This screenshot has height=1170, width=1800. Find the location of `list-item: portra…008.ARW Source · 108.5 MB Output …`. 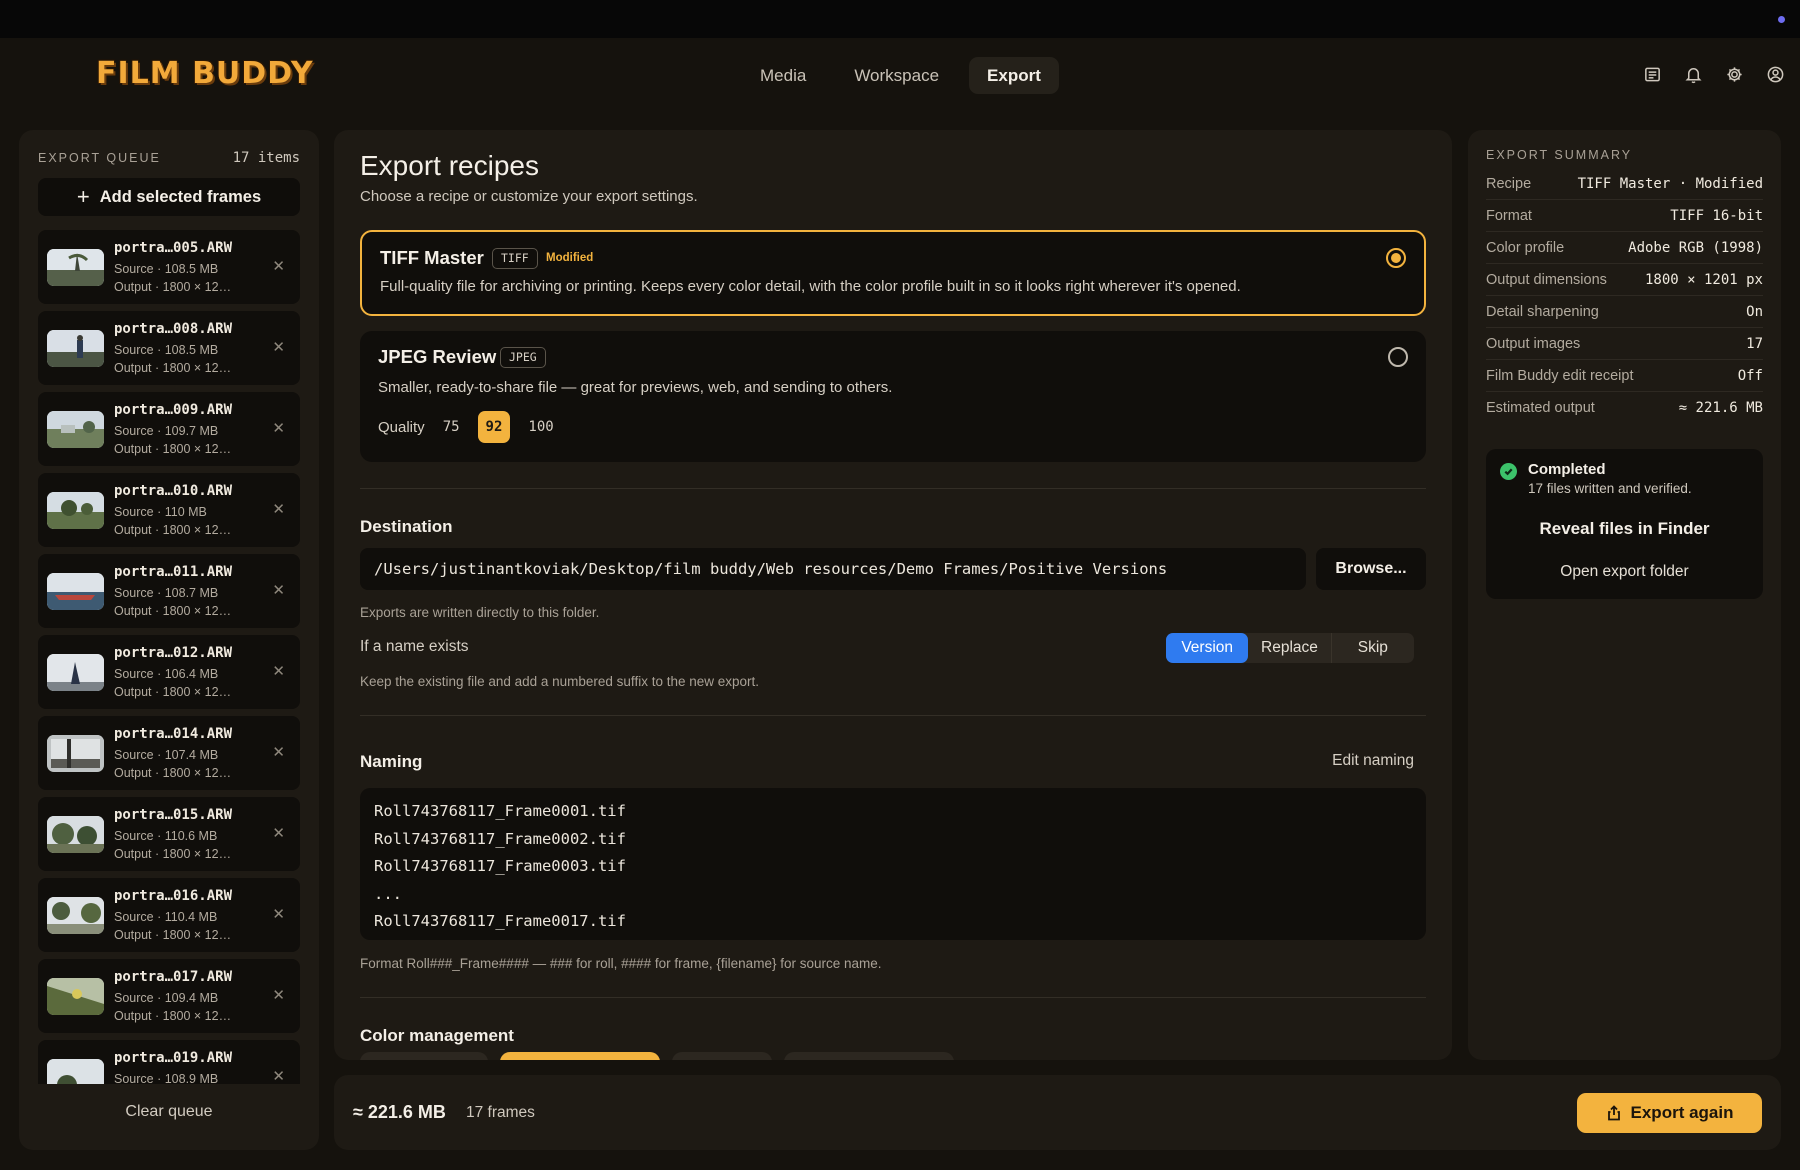

list-item: portra…008.ARW Source · 108.5 MB Output … is located at coordinates (169, 348).